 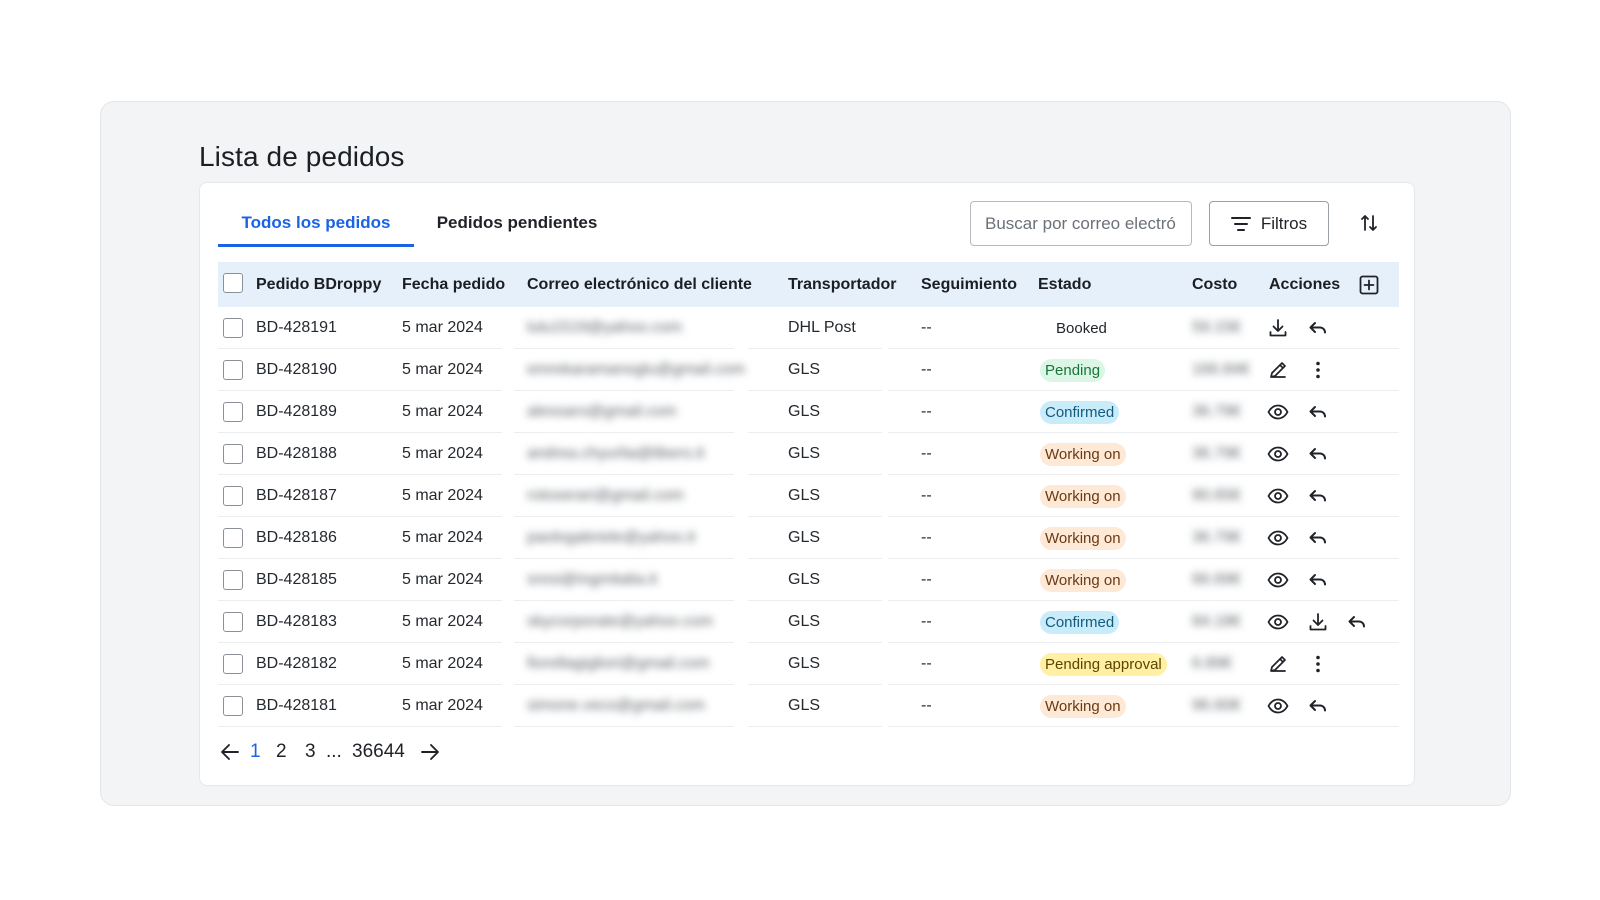 I want to click on select-all-checkbox, so click(x=233, y=283).